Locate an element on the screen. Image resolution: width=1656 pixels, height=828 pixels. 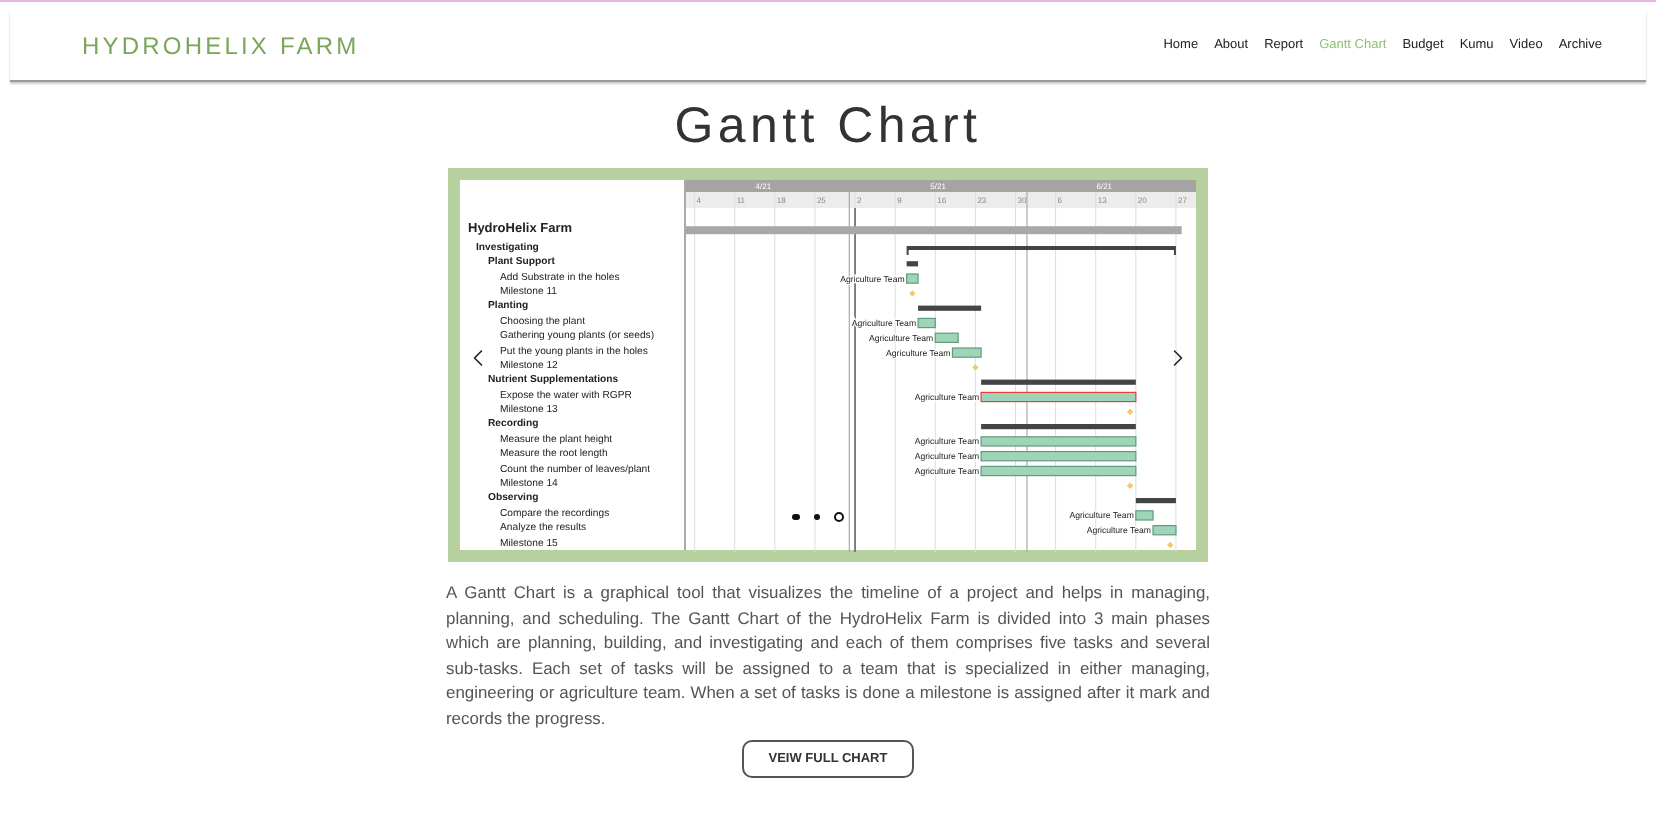
description-text: A Gantt Chart is a graphical tool that visualizes the timeline of a project and helps in managing, planning, and scheduling. The Gantt Chart of the HydroHelix Farm is divided into 3 main phases which are planning, building, and investigating and each of them comprises five tasks and several sub-tasks. Each set of tasks will be assigned to a team that is specialized in either managing, engineering or agriculture team. When a set of tasks is done a milestone is assigned after it mark and records the progress. is located at coordinates (828, 656).